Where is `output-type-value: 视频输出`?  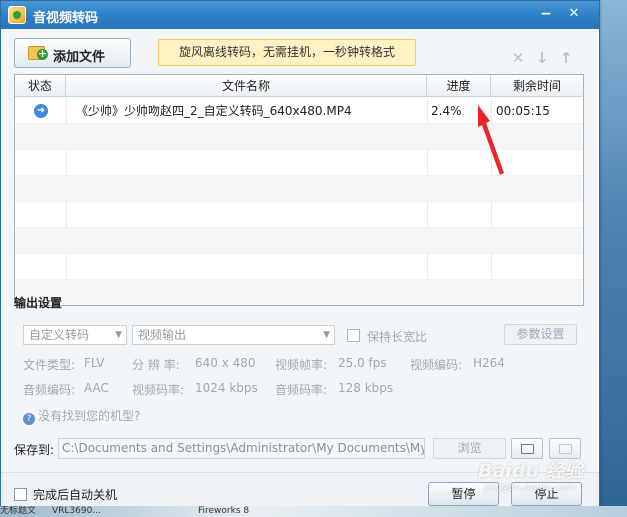 output-type-value: 视频输出 is located at coordinates (162, 335).